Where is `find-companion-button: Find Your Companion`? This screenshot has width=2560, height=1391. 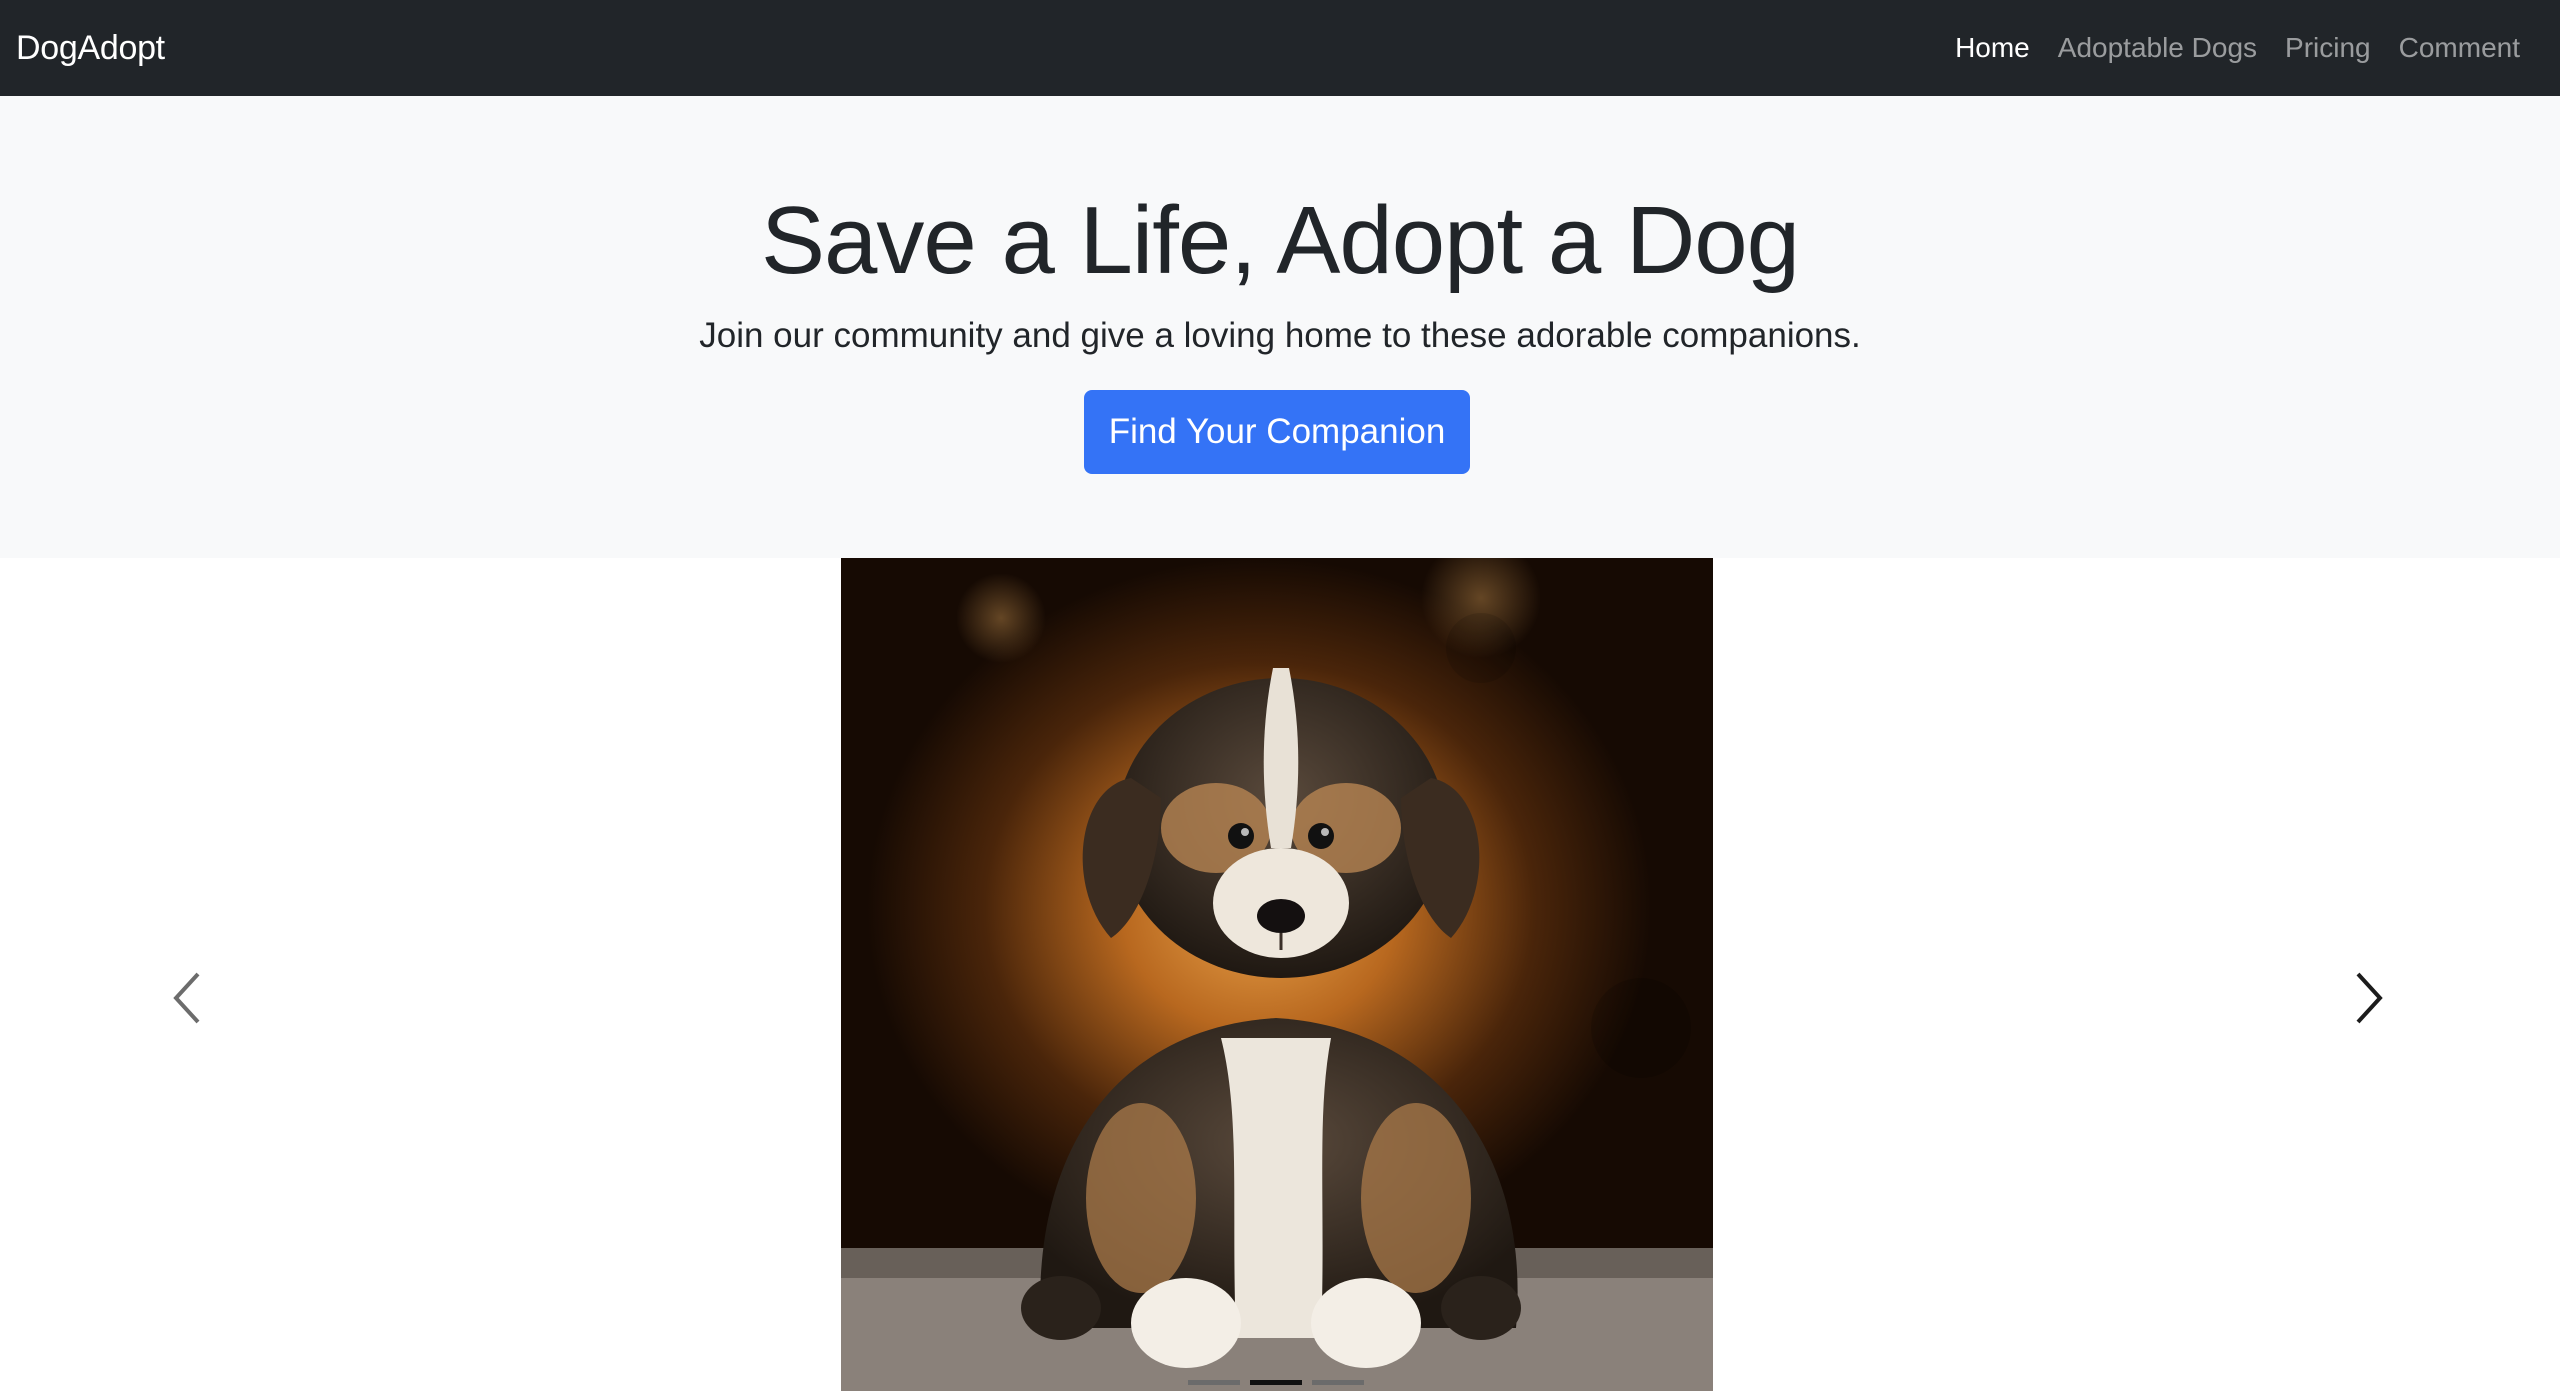
find-companion-button: Find Your Companion is located at coordinates (1277, 432).